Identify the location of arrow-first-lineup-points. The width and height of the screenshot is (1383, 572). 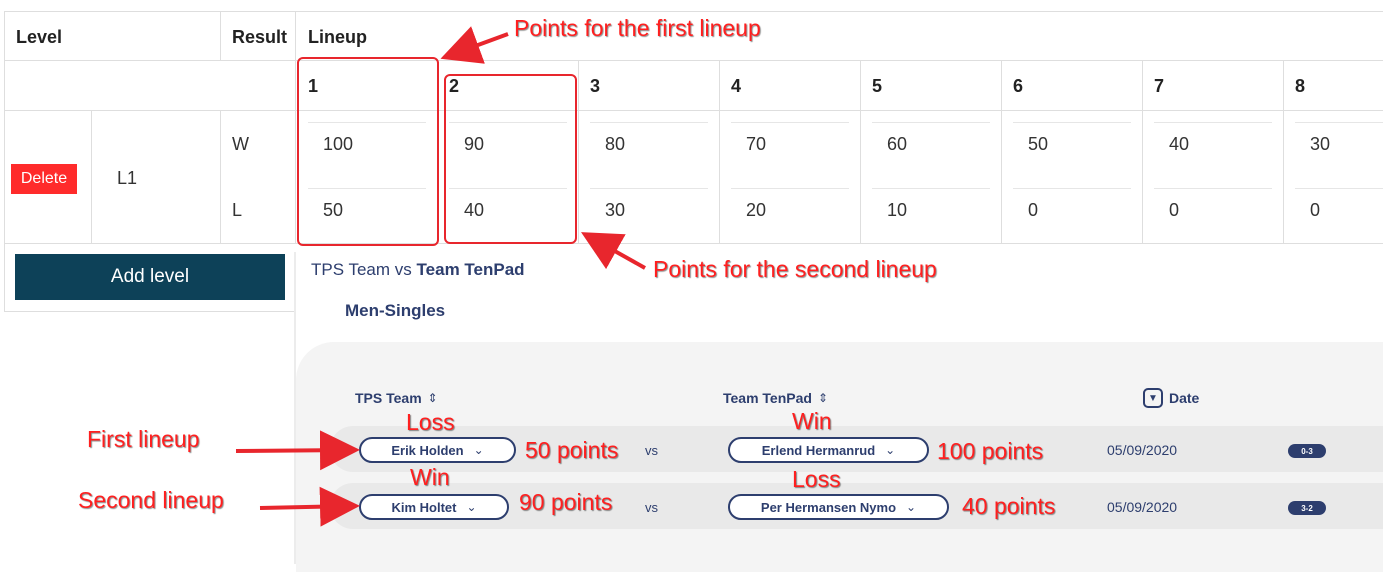
(474, 45).